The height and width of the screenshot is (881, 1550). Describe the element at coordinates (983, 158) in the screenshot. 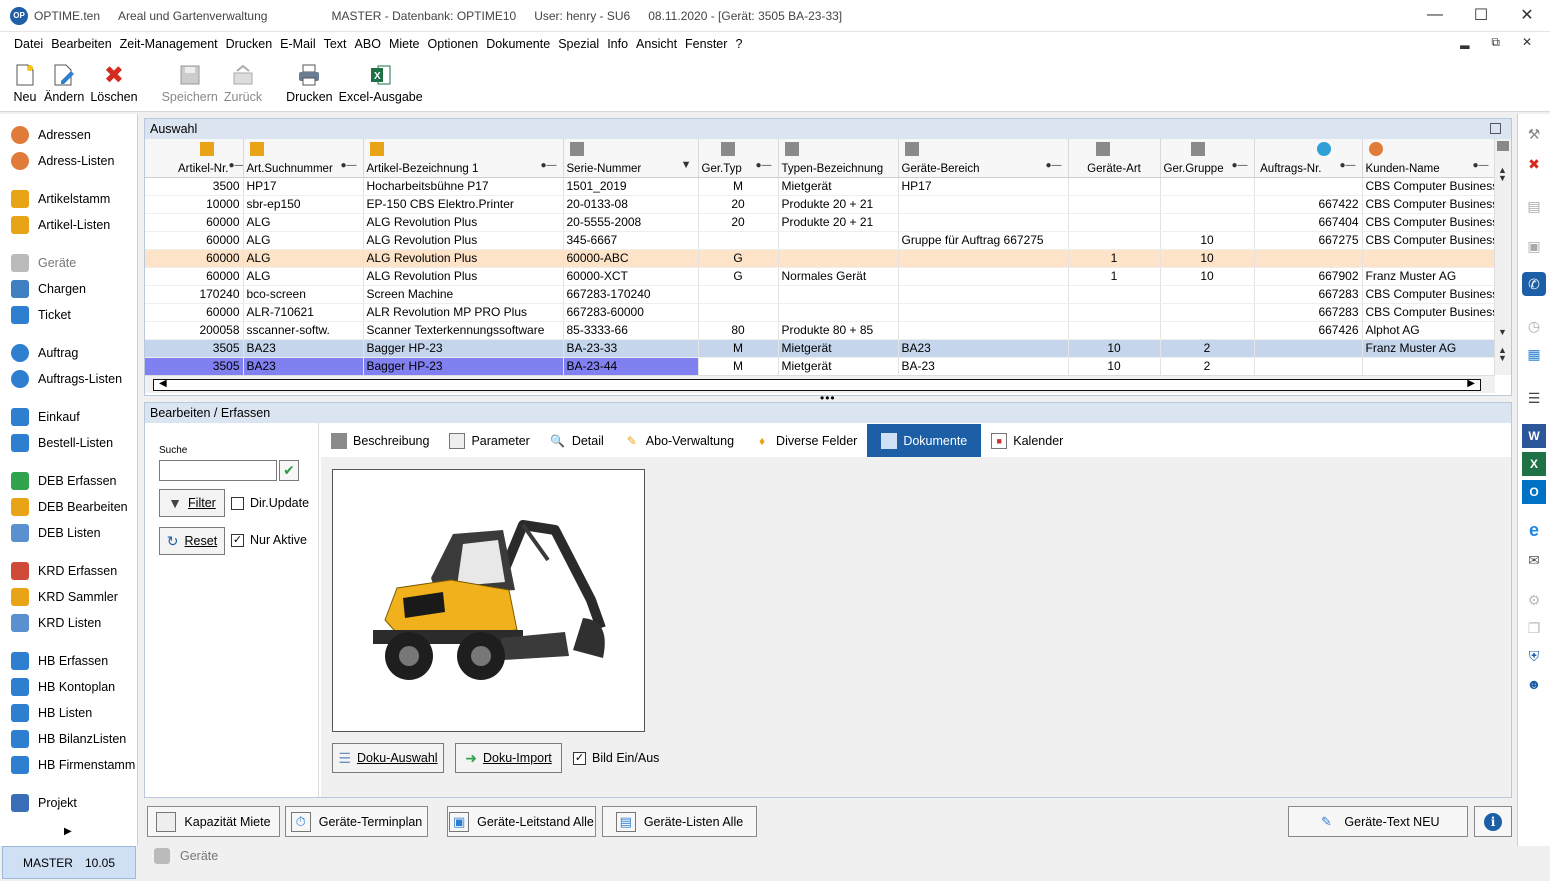

I see `col-geraete-bereich: Geräte-Bereich ●—` at that location.